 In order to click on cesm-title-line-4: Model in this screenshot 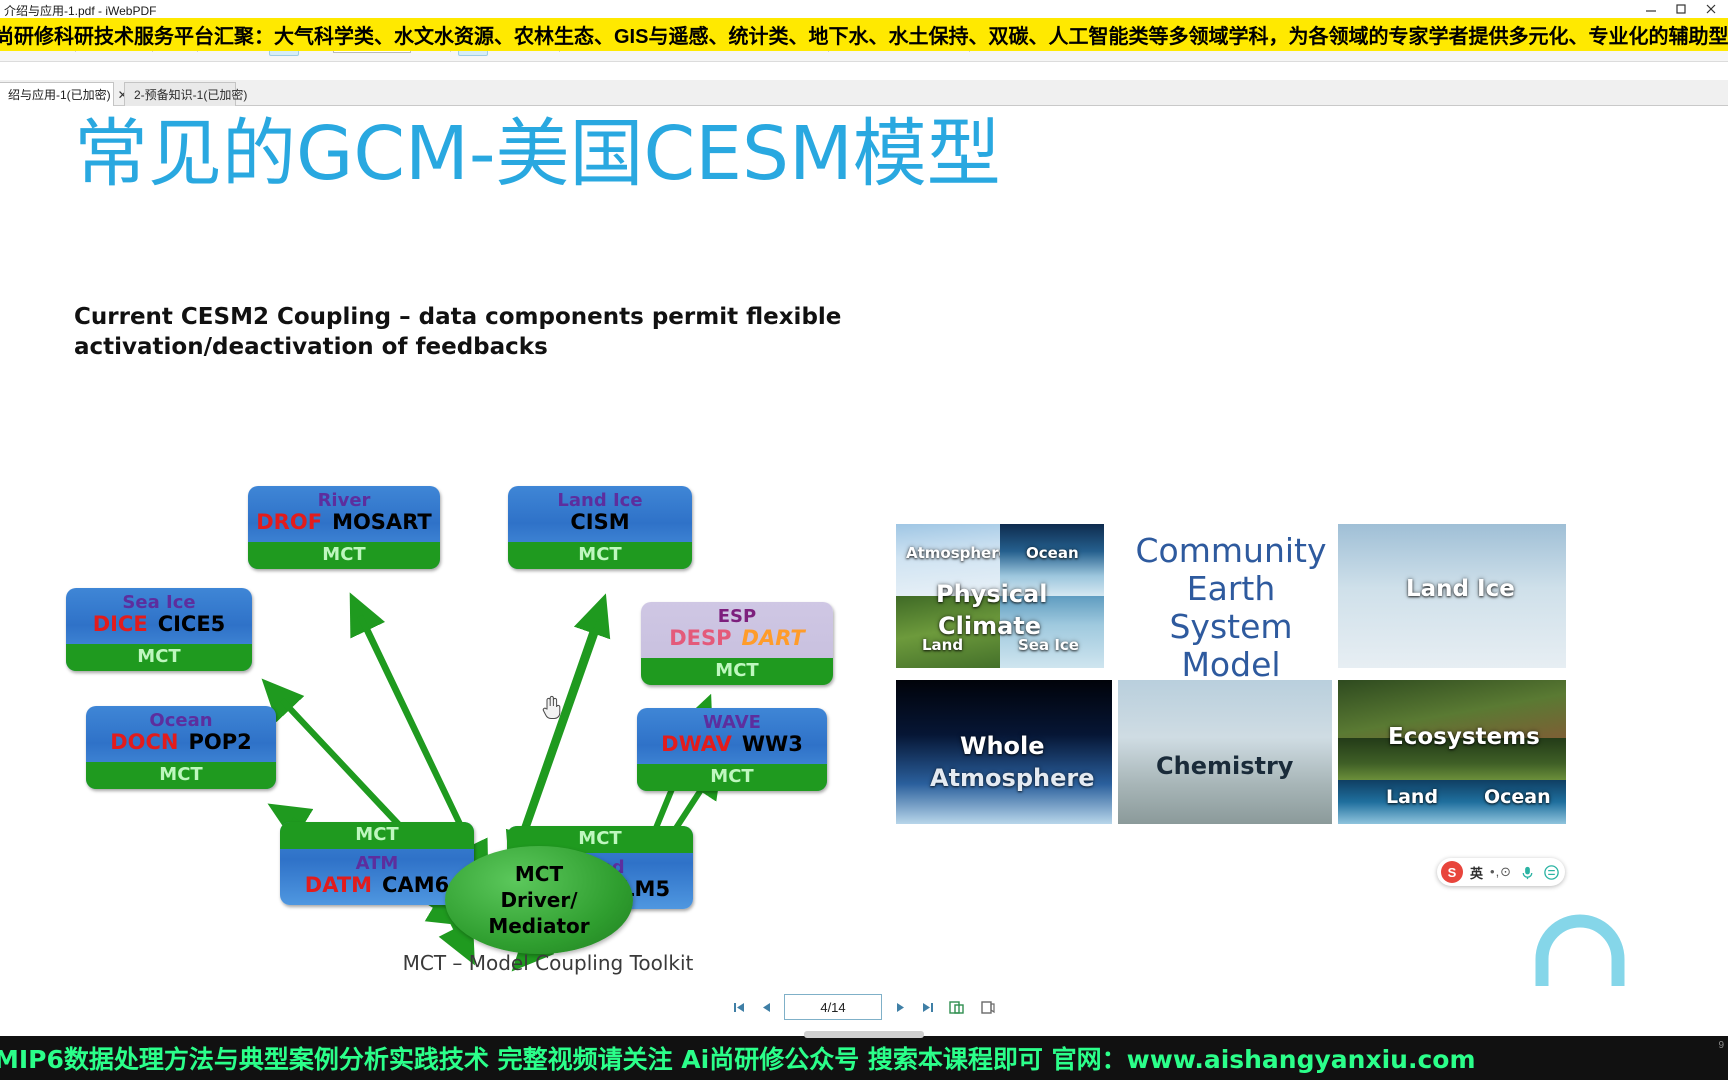, I will do `click(1231, 664)`.